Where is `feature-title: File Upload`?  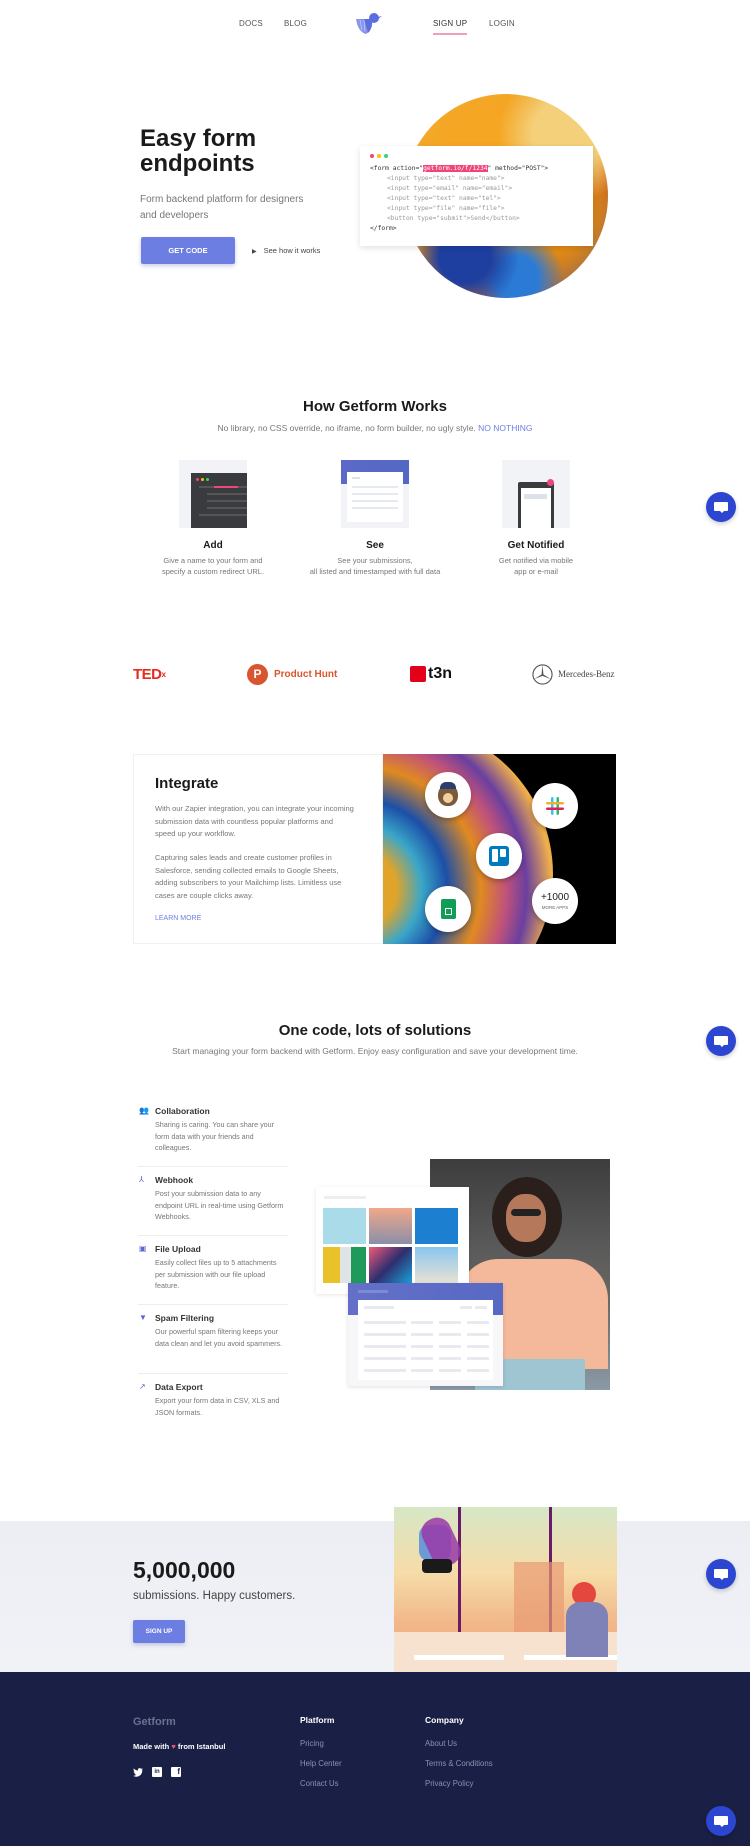
feature-title: File Upload is located at coordinates (178, 1249).